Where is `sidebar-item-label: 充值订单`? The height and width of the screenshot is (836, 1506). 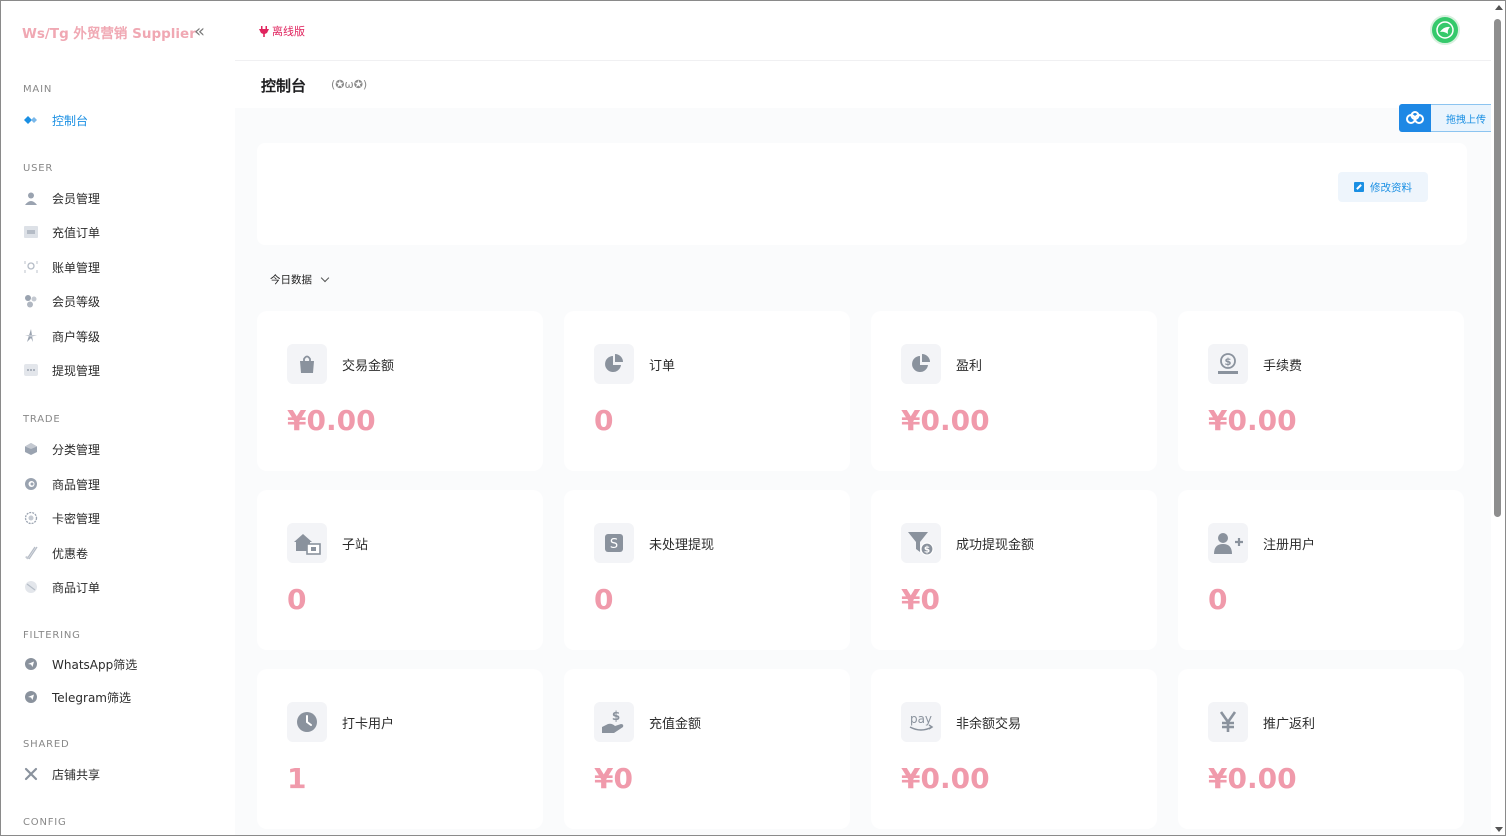
sidebar-item-label: 充值订单 is located at coordinates (76, 232).